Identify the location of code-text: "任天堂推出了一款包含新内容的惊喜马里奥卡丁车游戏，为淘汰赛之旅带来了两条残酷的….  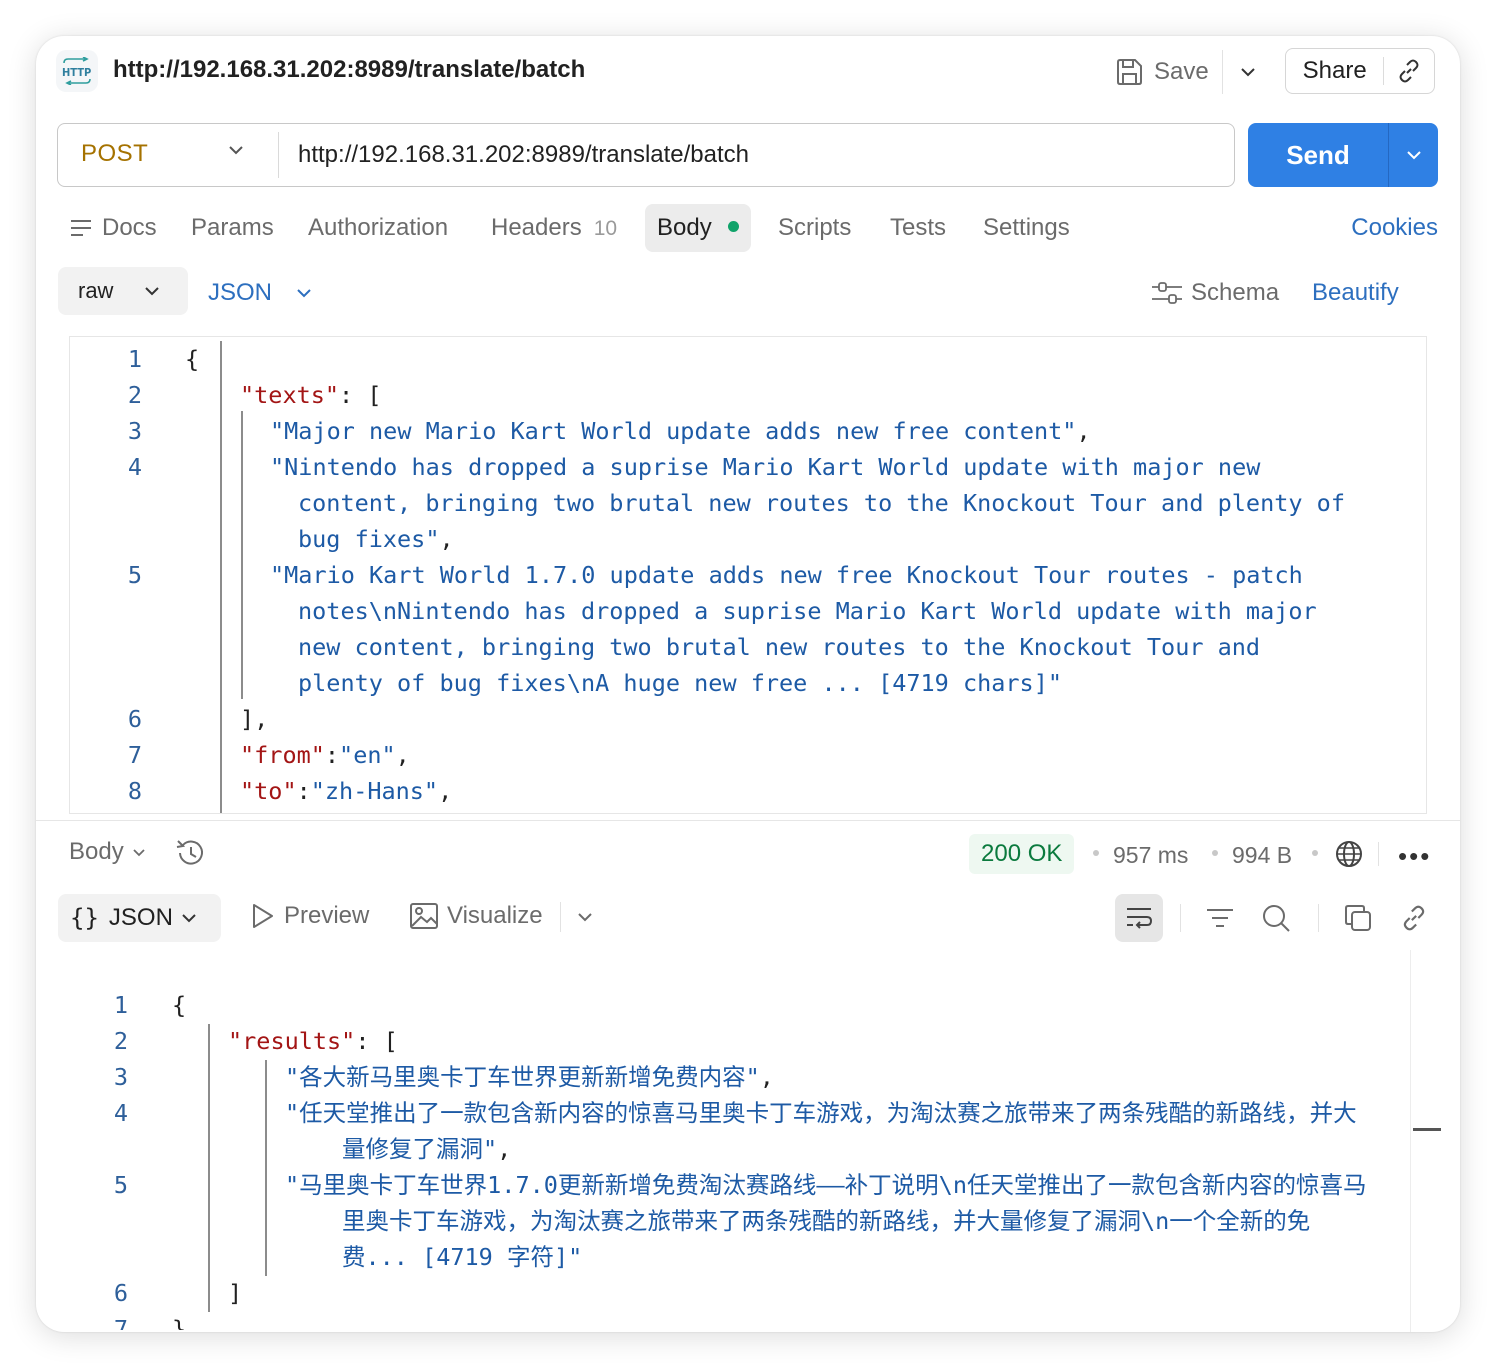
(821, 1113).